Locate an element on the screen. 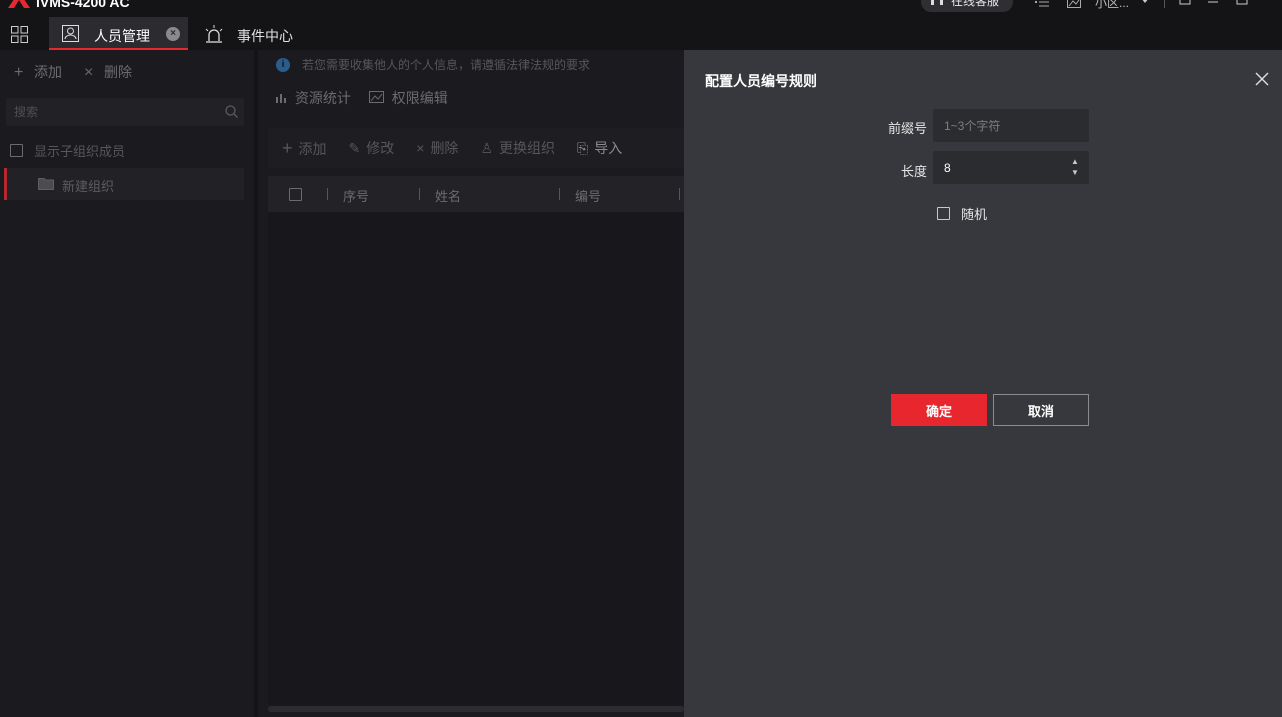 This screenshot has height=717, width=1282. prefix-input is located at coordinates (1011, 125).